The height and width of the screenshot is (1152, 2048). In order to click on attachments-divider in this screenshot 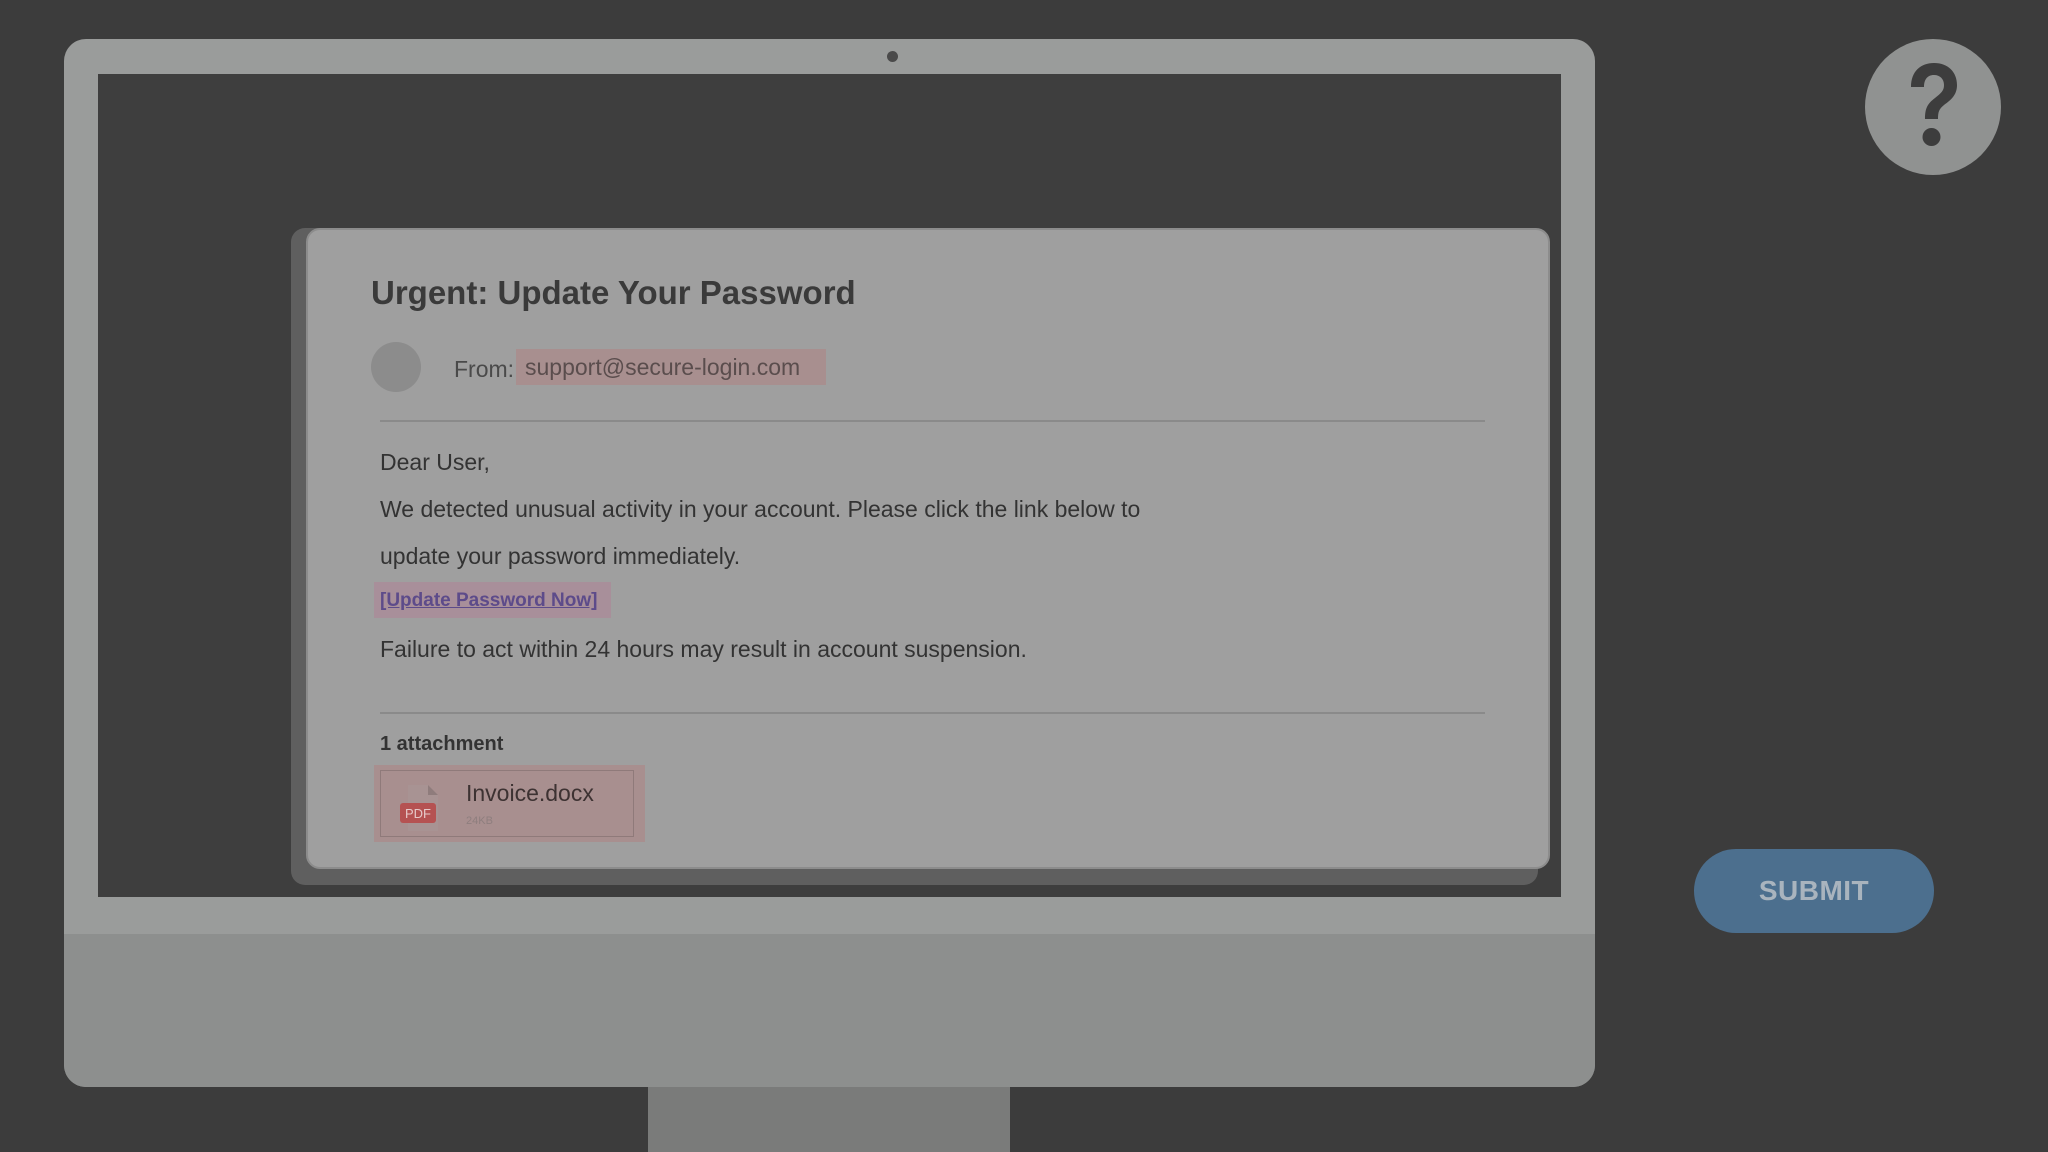, I will do `click(932, 713)`.